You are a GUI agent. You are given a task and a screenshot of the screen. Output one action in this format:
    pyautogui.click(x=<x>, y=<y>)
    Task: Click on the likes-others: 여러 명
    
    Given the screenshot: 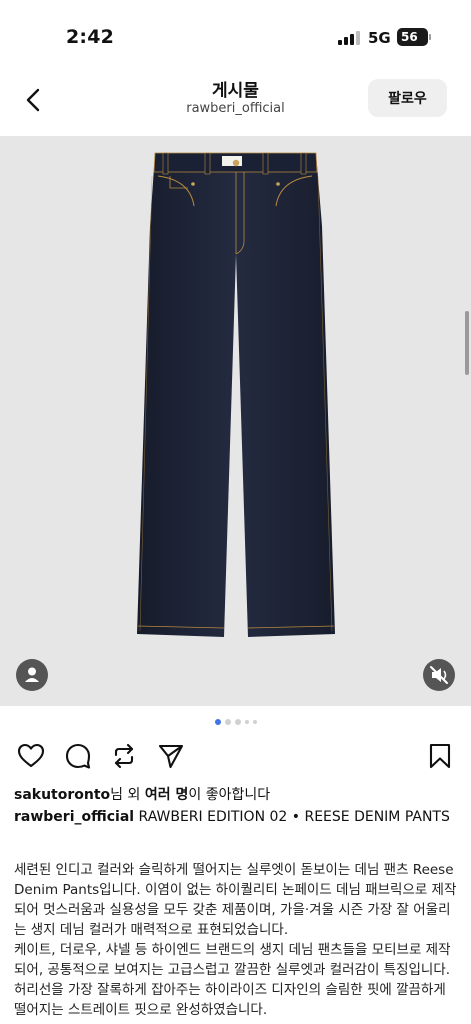 What is the action you would take?
    pyautogui.click(x=167, y=795)
    